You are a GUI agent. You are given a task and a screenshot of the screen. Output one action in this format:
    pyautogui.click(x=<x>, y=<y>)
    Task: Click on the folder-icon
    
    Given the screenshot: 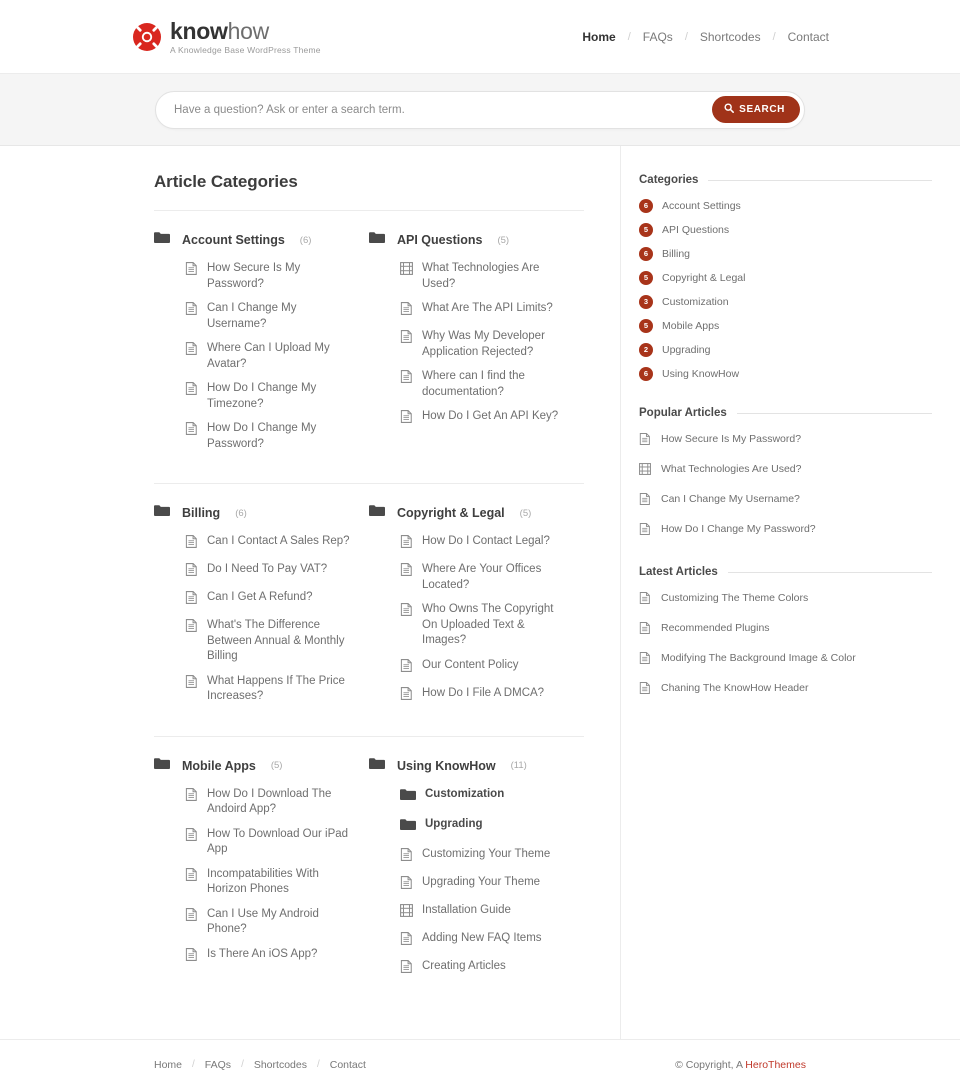 What is the action you would take?
    pyautogui.click(x=162, y=240)
    